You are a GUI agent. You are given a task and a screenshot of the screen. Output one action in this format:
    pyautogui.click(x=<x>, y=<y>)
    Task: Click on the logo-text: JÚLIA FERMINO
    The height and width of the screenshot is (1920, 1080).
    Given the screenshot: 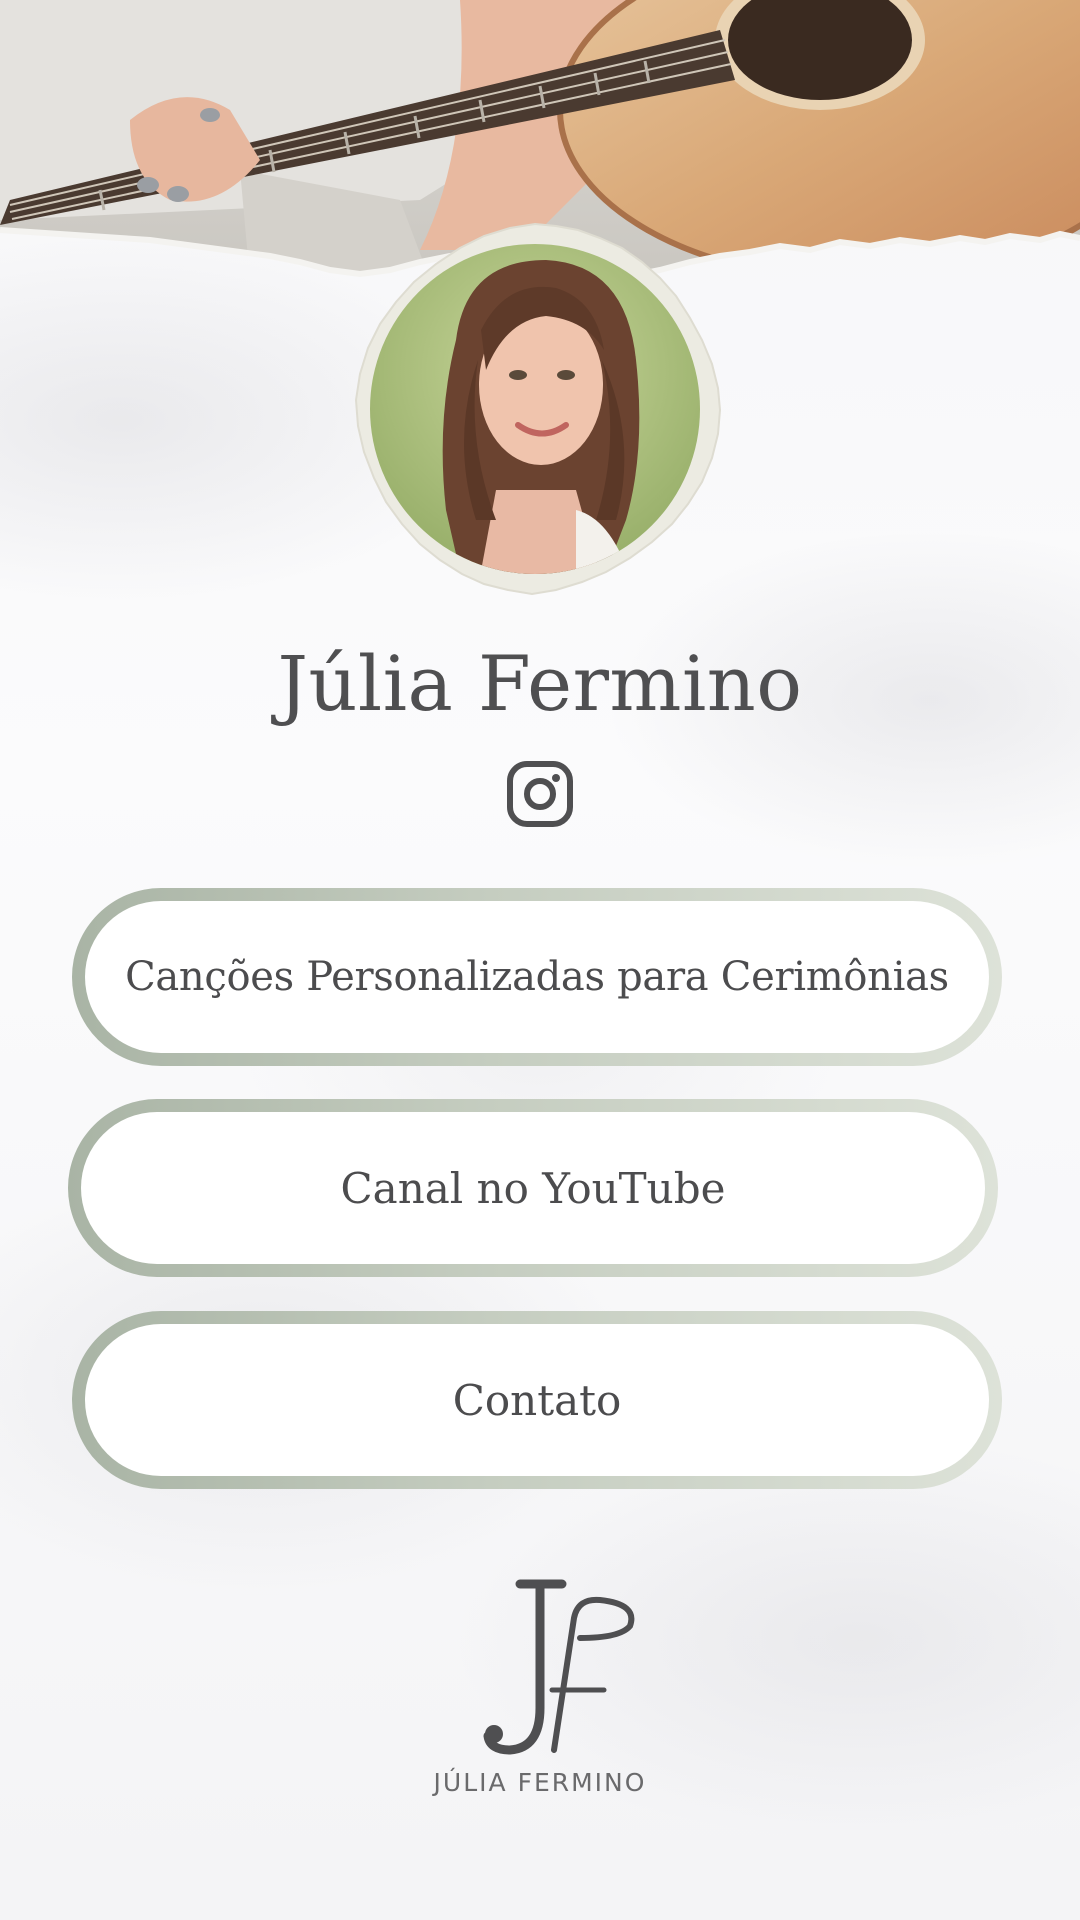 What is the action you would take?
    pyautogui.click(x=540, y=1782)
    